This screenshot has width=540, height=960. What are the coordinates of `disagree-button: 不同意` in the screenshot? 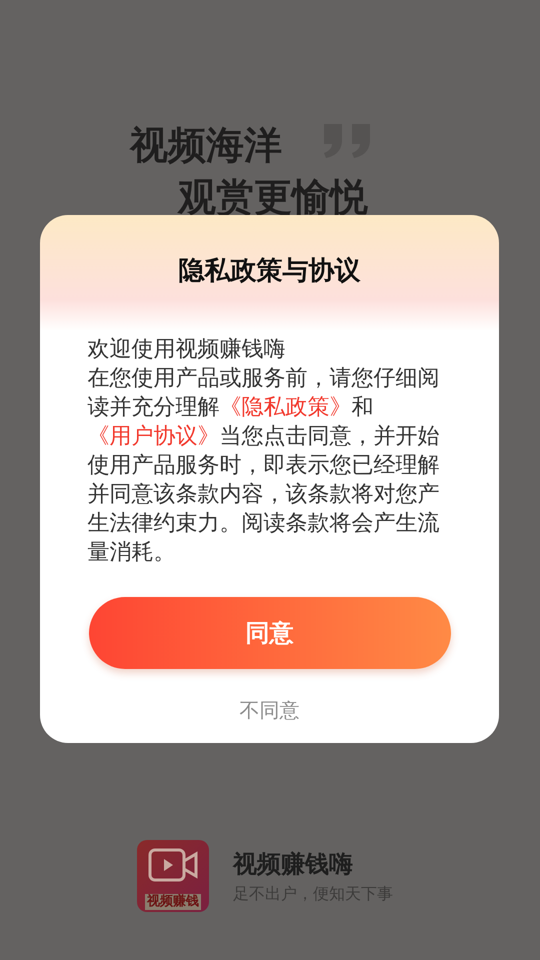 It's located at (270, 710).